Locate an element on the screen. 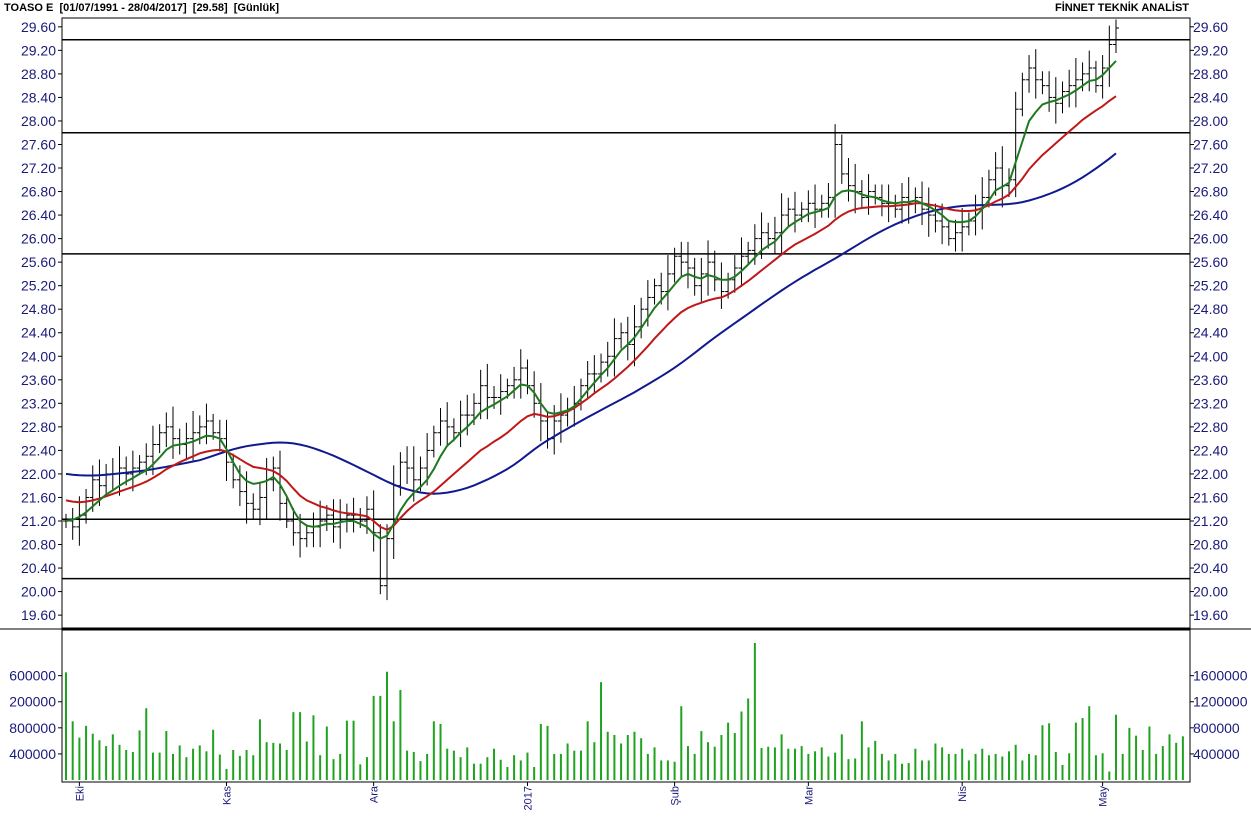 This screenshot has width=1251, height=822. price-tick-label-right: 27.60 is located at coordinates (1210, 144).